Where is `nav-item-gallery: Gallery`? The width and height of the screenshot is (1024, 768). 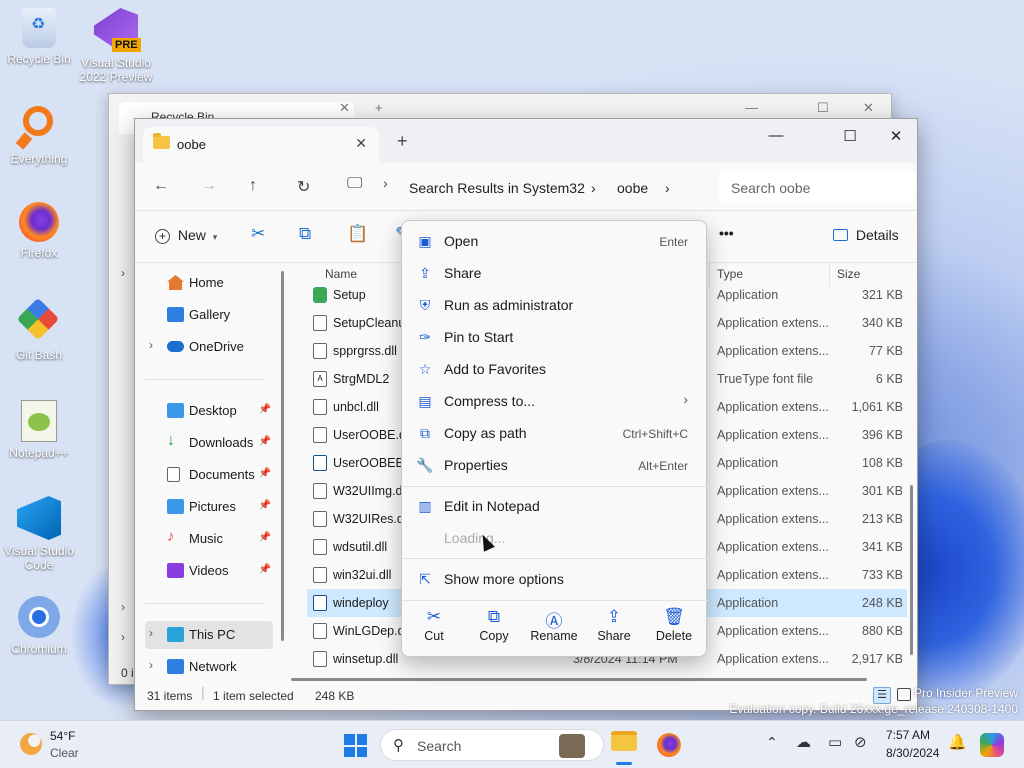 nav-item-gallery: Gallery is located at coordinates (209, 315).